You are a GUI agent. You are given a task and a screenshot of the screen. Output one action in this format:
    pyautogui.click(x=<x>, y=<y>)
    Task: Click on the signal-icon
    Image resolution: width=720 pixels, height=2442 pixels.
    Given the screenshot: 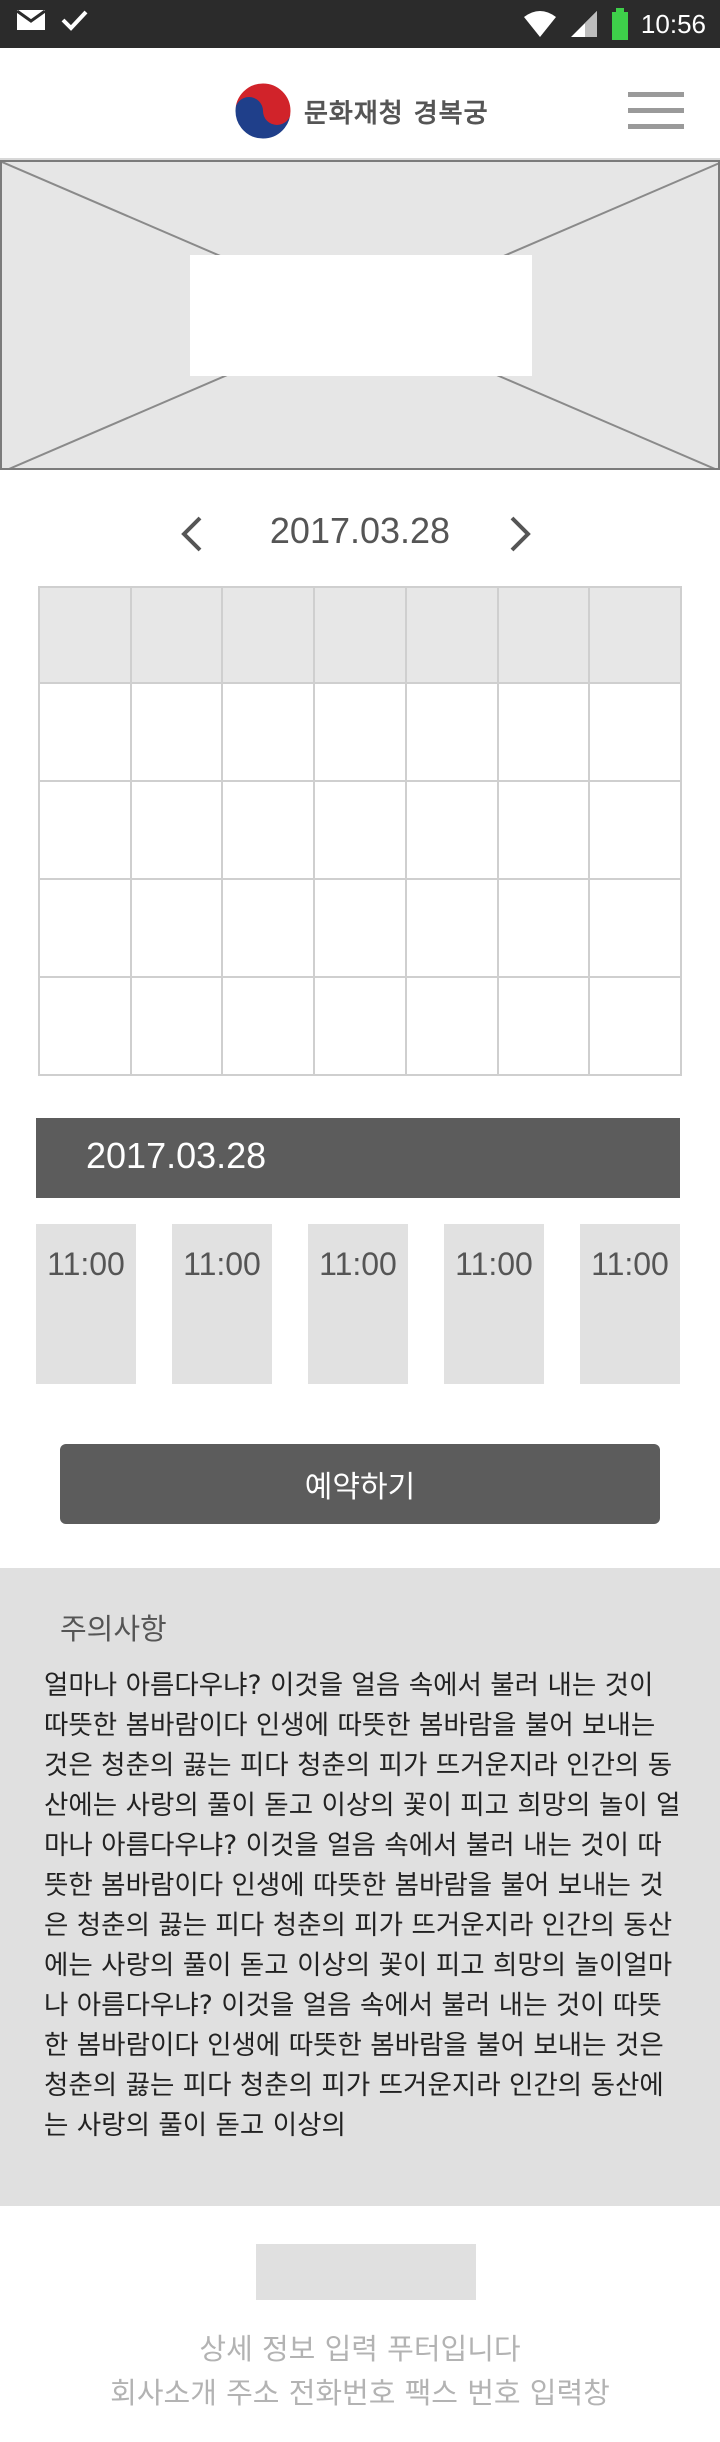 What is the action you would take?
    pyautogui.click(x=583, y=24)
    